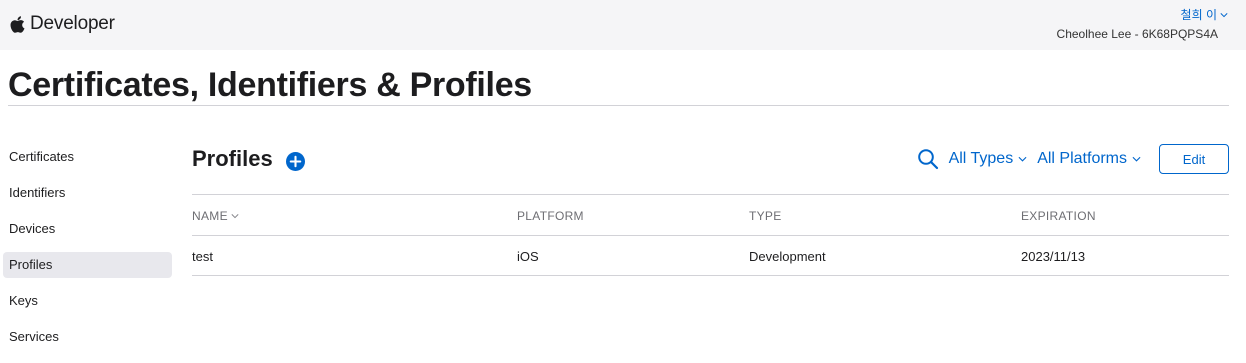 The width and height of the screenshot is (1246, 363). Describe the element at coordinates (1053, 256) in the screenshot. I see `cell-expiration: 2023/11/13` at that location.